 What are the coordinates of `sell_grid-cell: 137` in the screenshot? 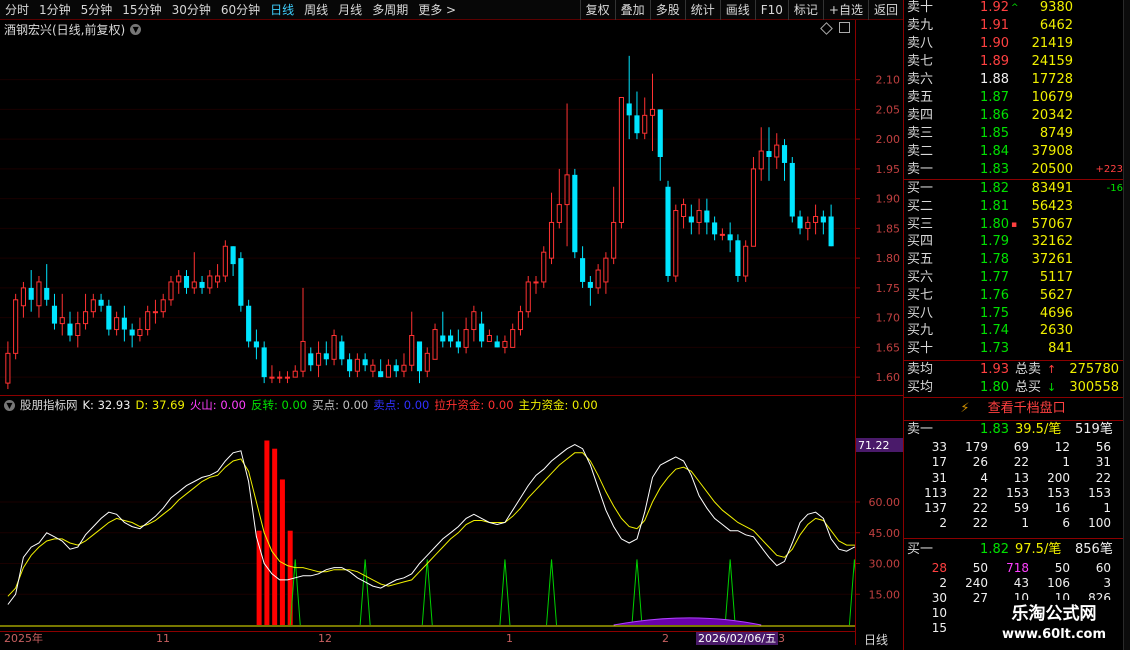 It's located at (935, 508).